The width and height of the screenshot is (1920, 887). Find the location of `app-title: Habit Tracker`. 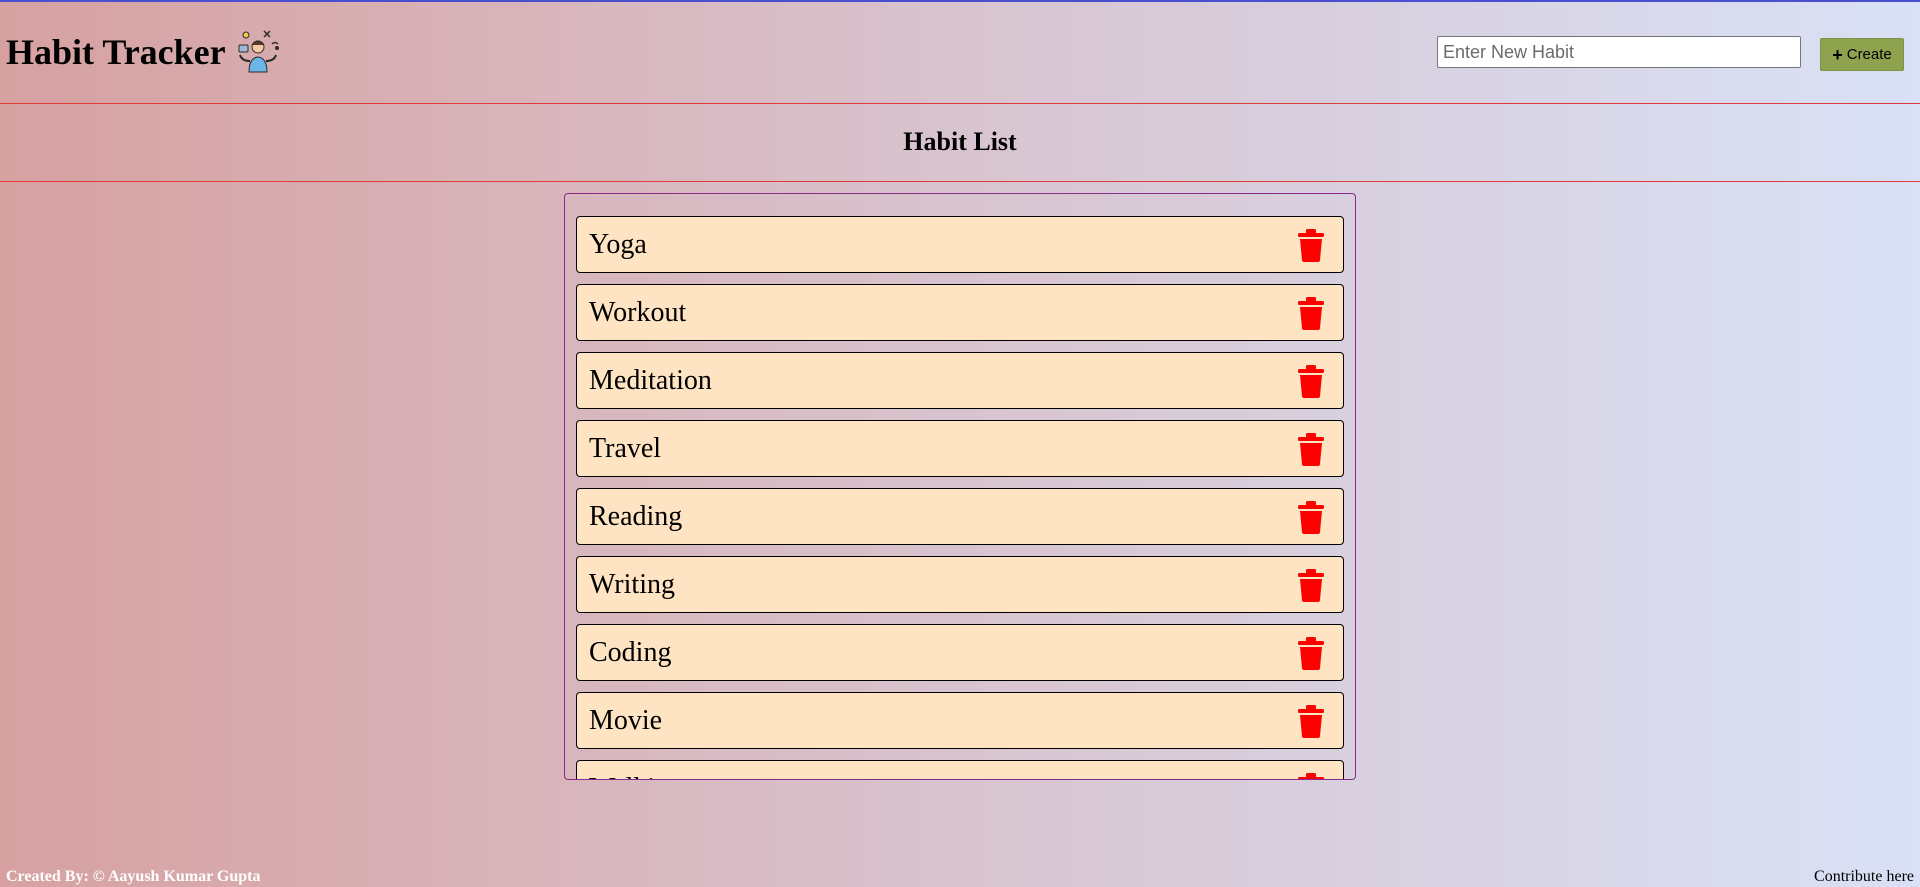

app-title: Habit Tracker is located at coordinates (116, 52).